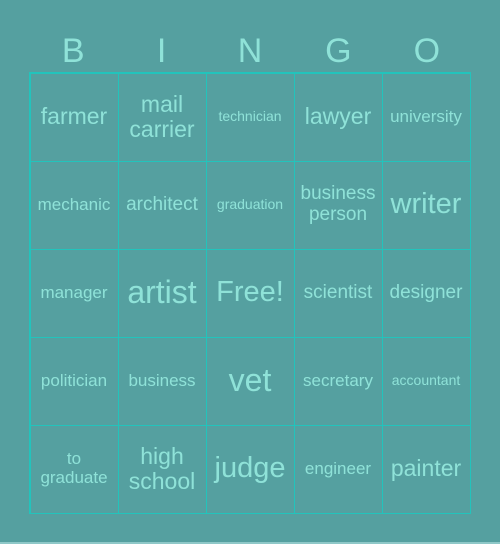 The width and height of the screenshot is (500, 544). What do you see at coordinates (338, 51) in the screenshot?
I see `header-letter-g: G` at bounding box center [338, 51].